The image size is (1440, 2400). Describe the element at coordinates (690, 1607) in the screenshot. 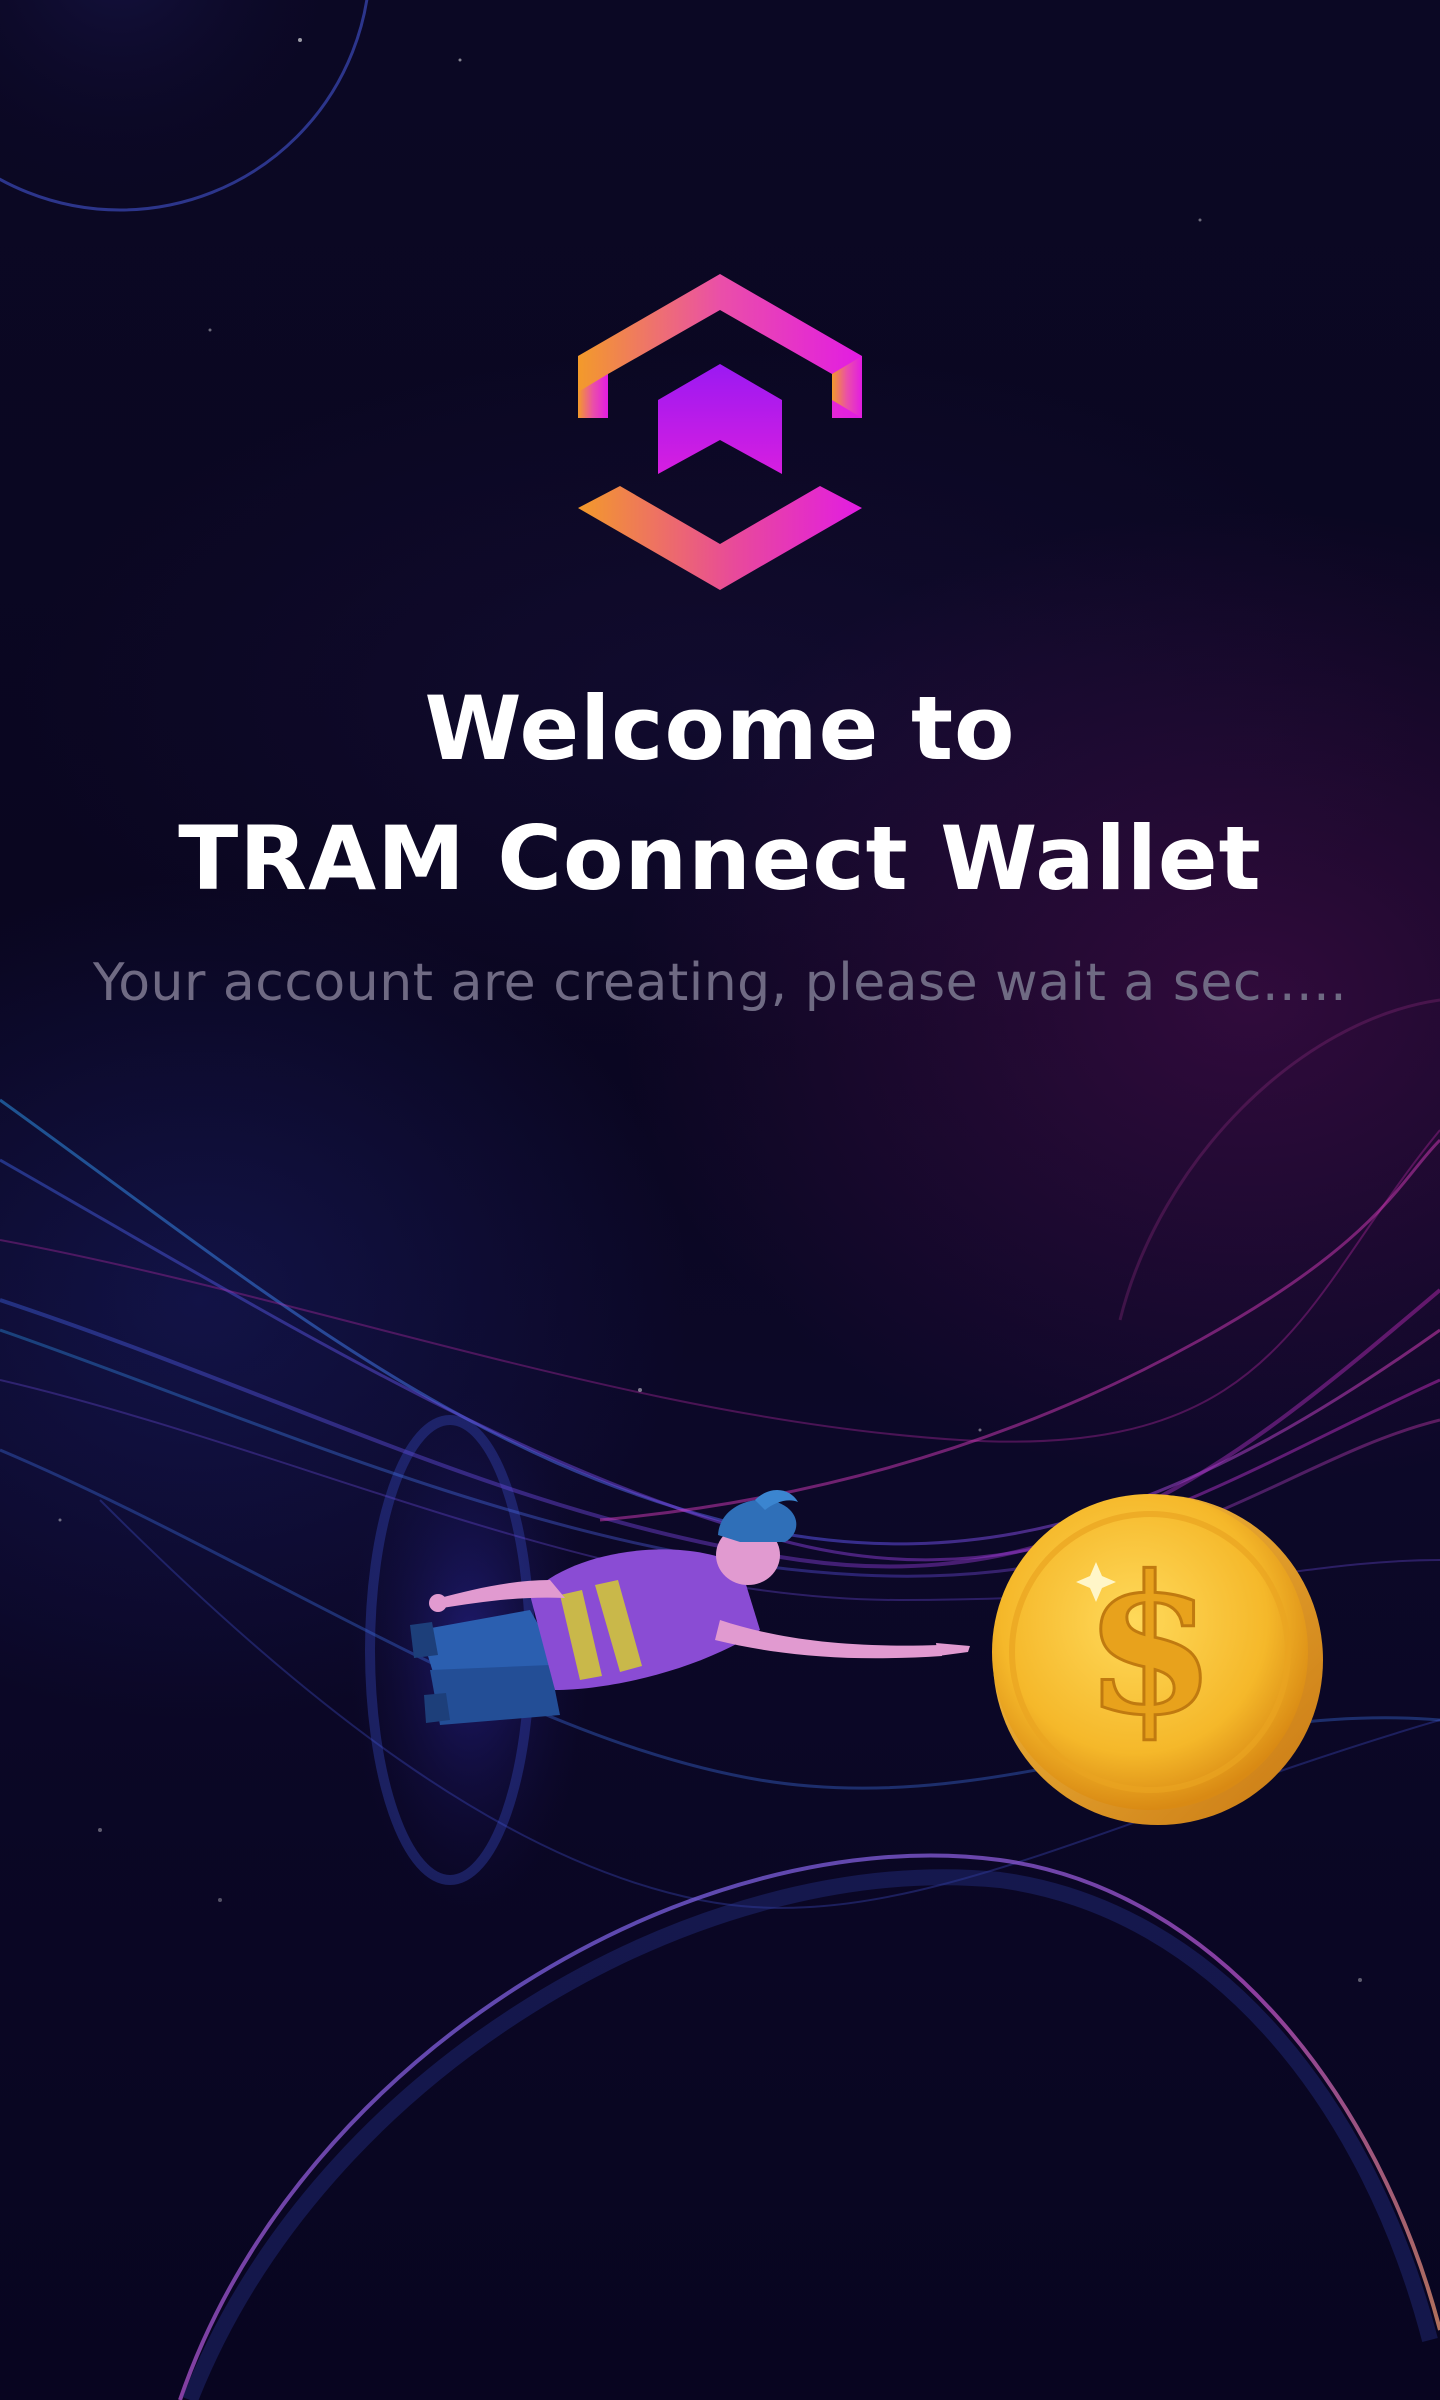

I see `flying-person` at that location.